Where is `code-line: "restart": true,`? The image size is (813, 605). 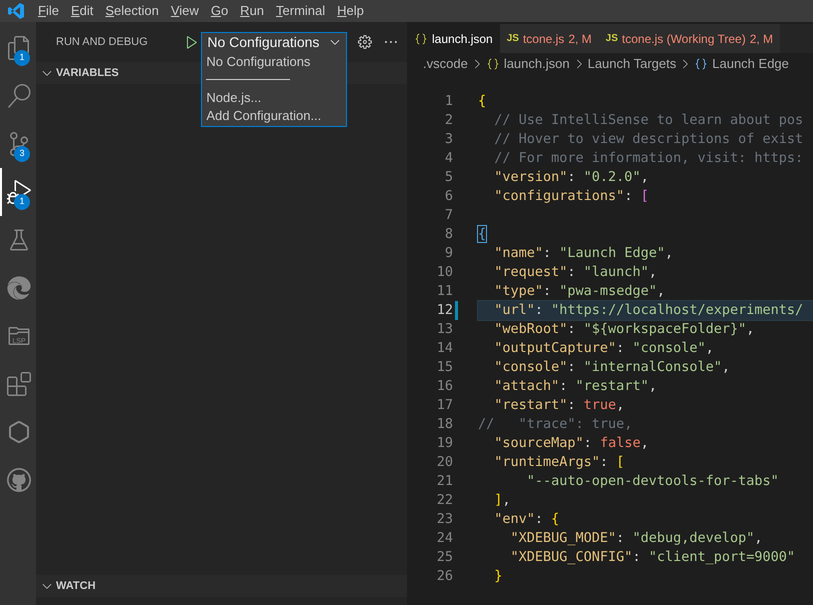 code-line: "restart": true, is located at coordinates (559, 405).